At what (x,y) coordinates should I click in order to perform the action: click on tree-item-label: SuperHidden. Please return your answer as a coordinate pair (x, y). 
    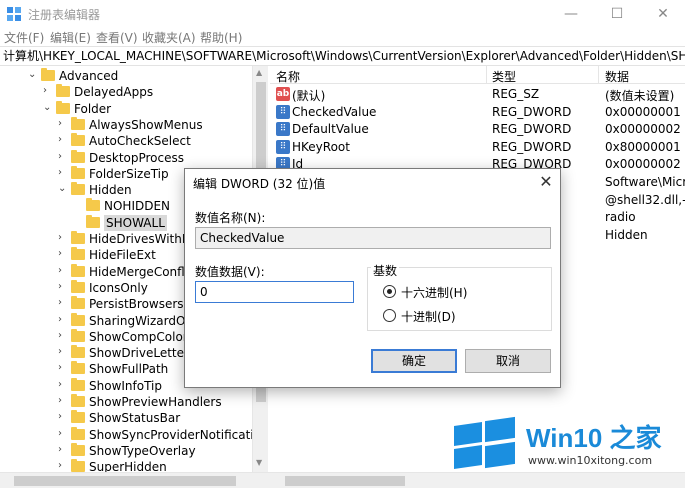
    Looking at the image, I should click on (128, 466).